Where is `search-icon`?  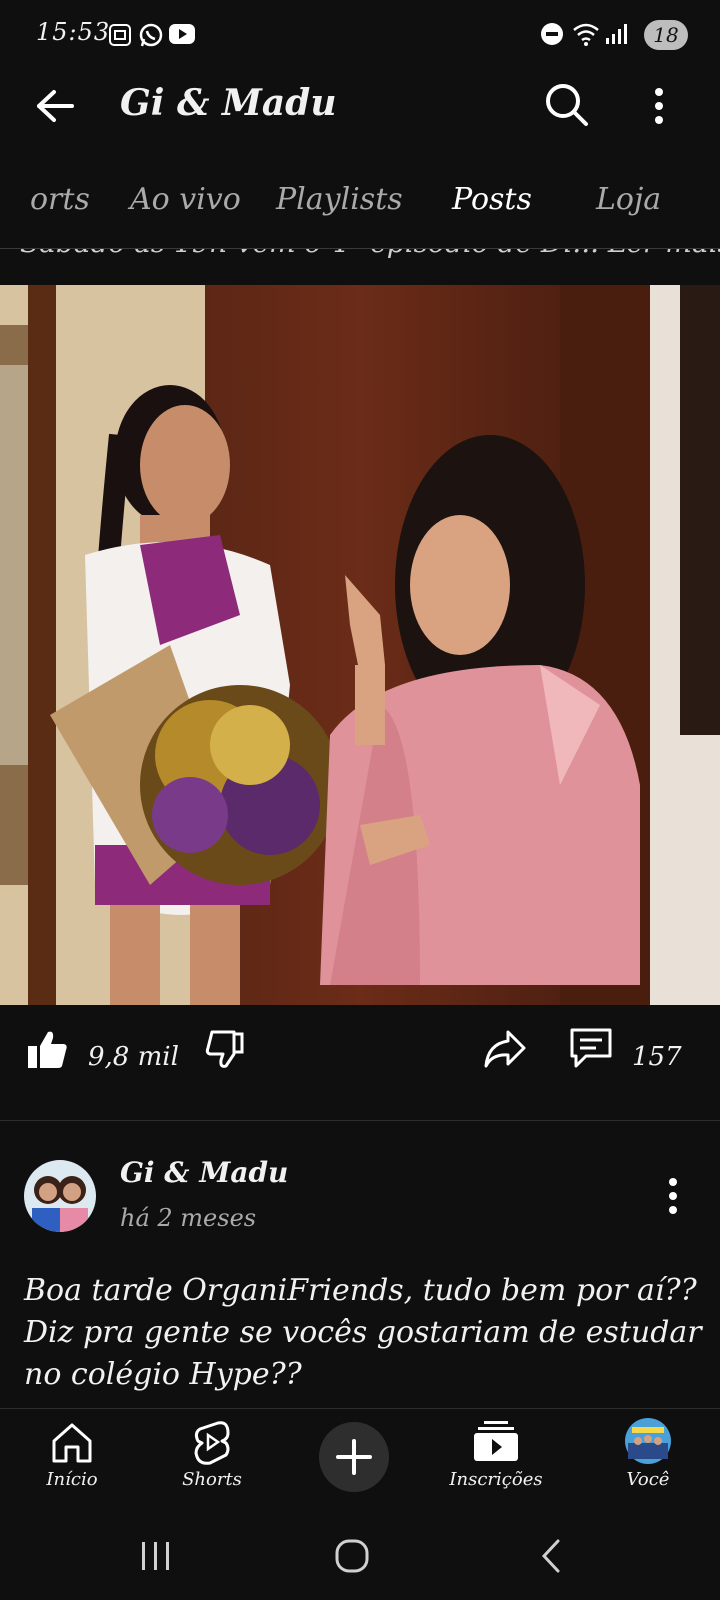 search-icon is located at coordinates (567, 105).